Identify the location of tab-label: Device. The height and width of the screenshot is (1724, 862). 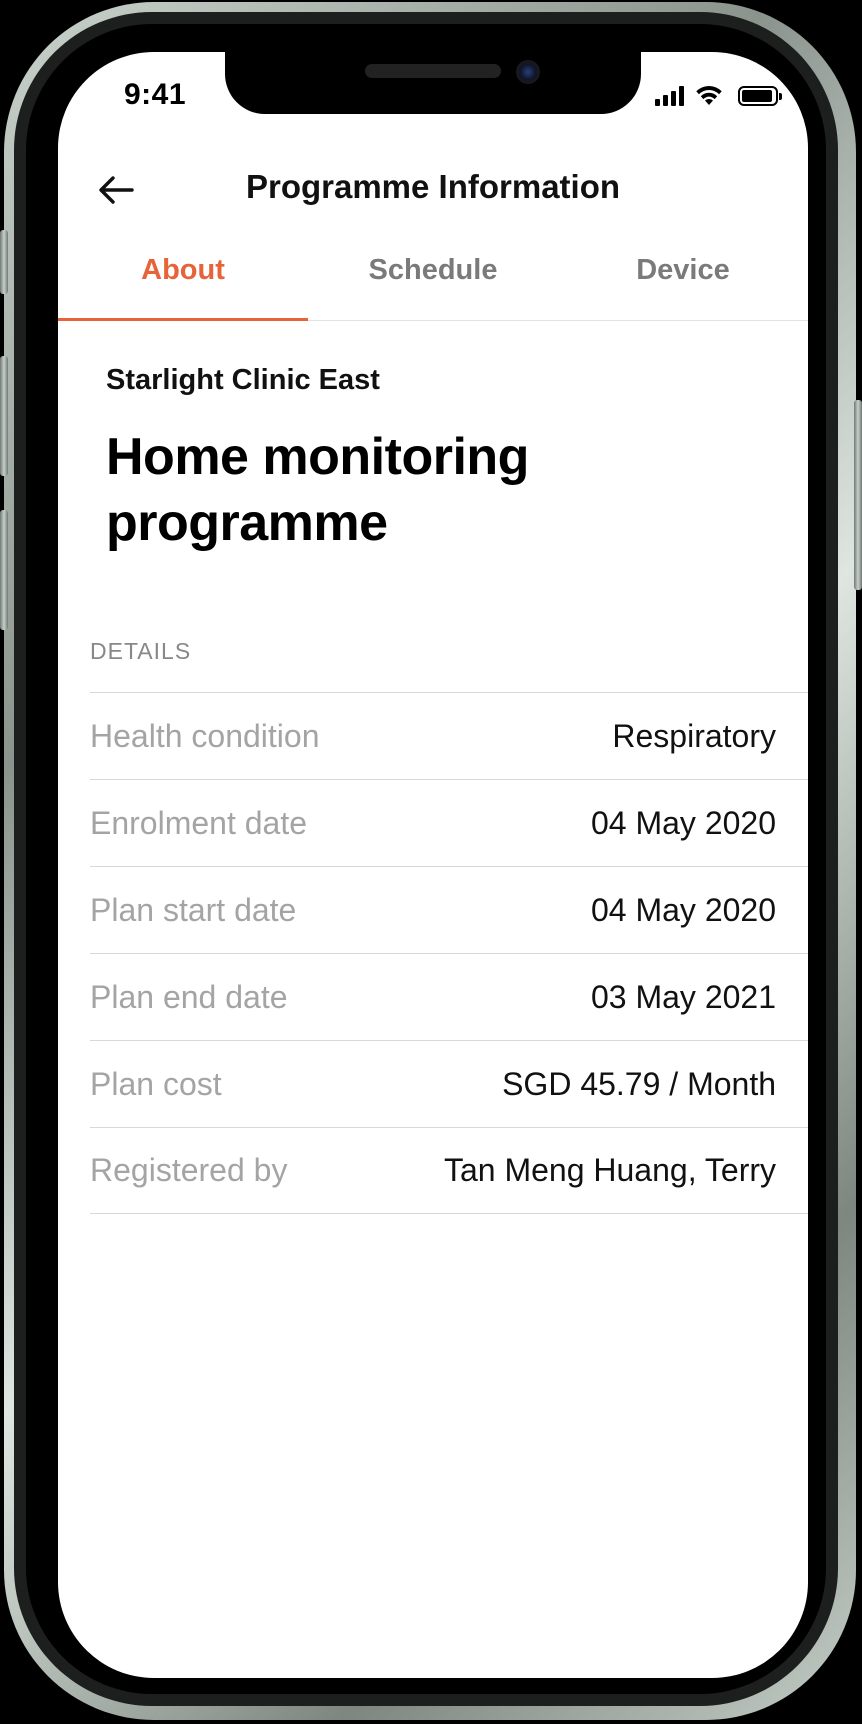
(683, 270).